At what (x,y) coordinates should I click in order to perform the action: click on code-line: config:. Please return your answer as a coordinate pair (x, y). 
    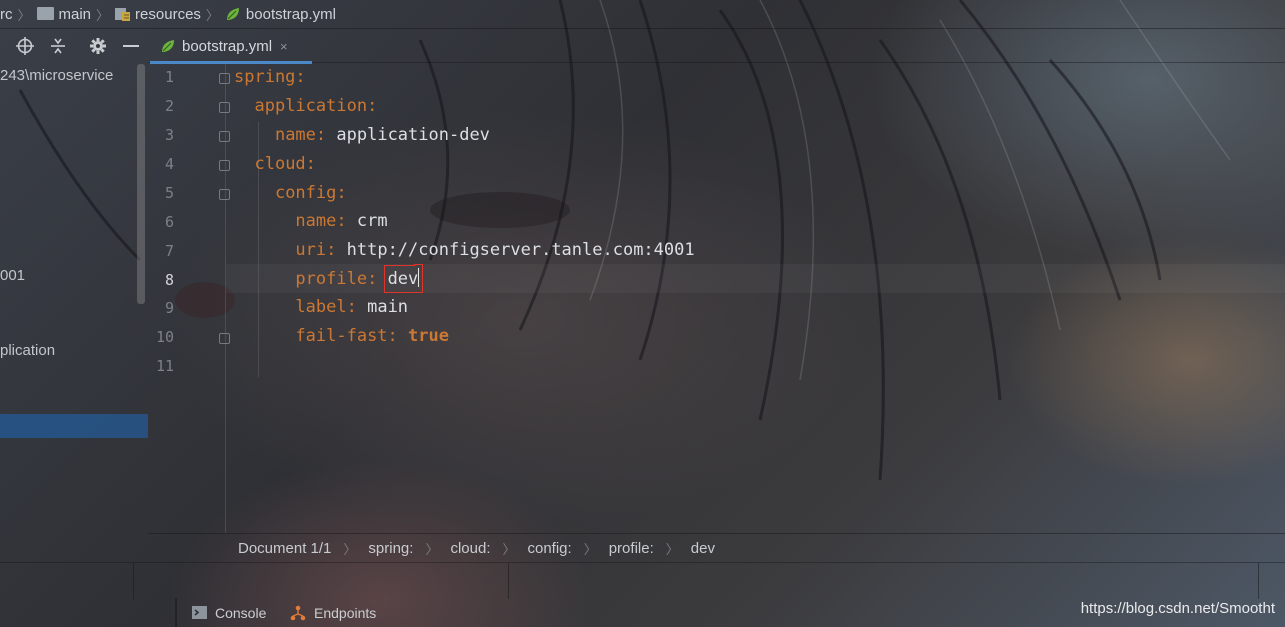
    Looking at the image, I should click on (310, 193).